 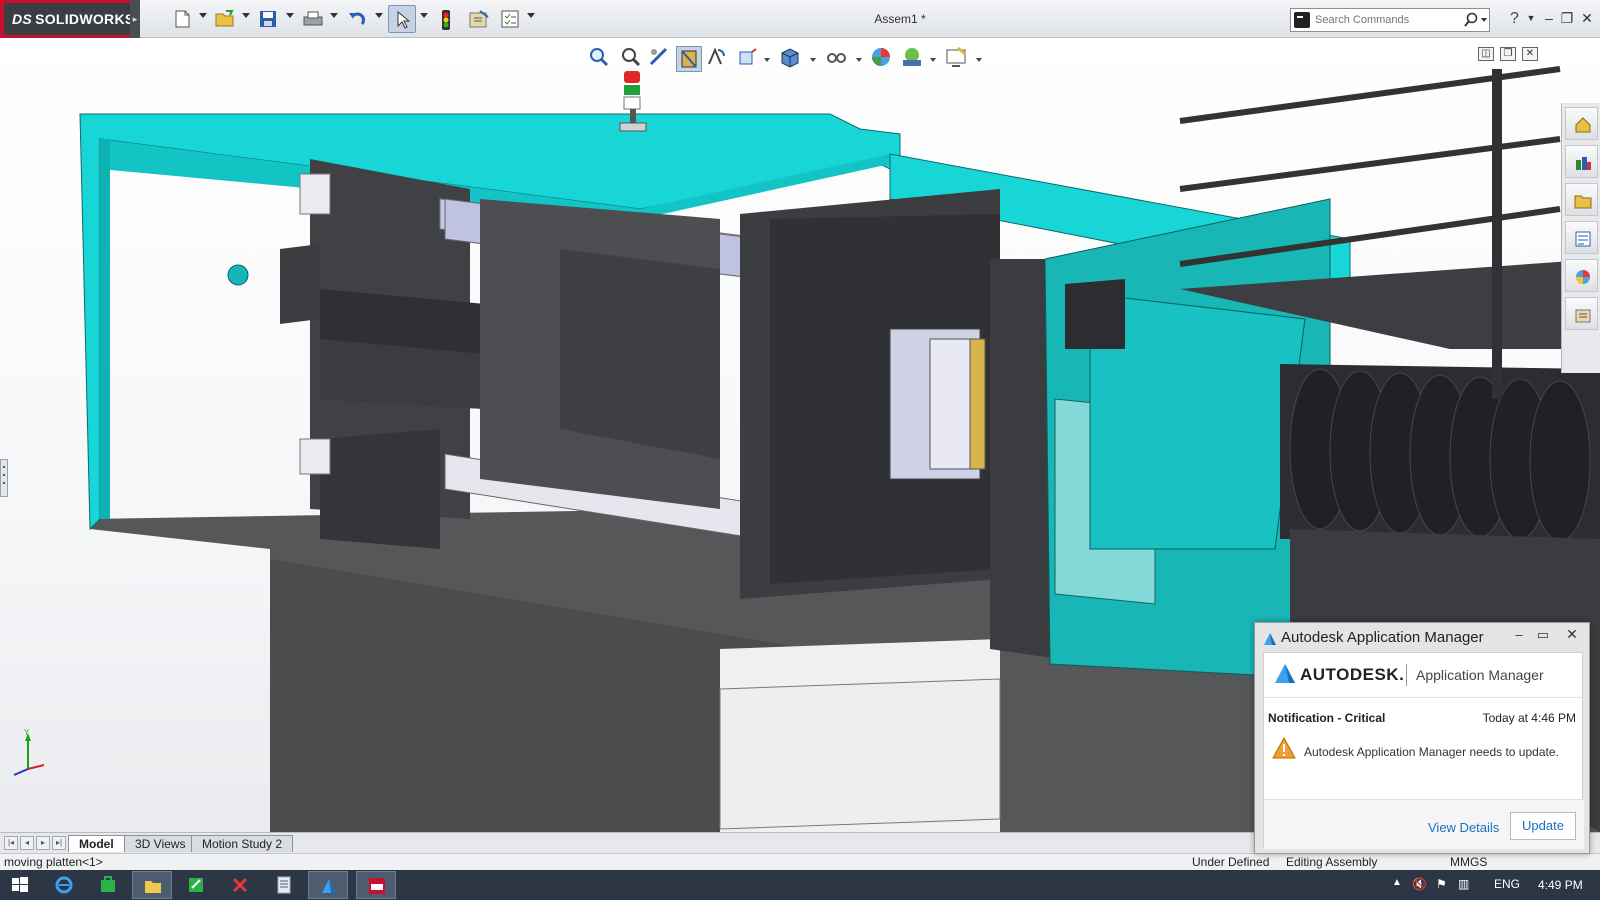 What do you see at coordinates (238, 275) in the screenshot?
I see `frame-hole` at bounding box center [238, 275].